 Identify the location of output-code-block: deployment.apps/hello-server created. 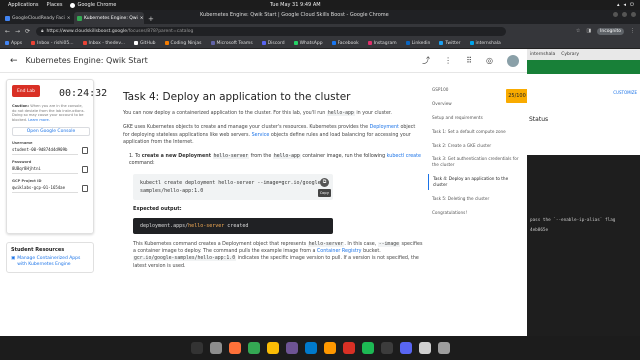
(233, 225).